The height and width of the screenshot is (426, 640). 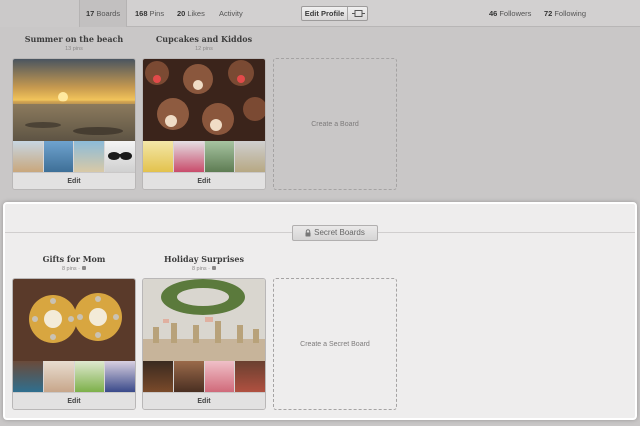 I want to click on following-count: 72, so click(x=548, y=13).